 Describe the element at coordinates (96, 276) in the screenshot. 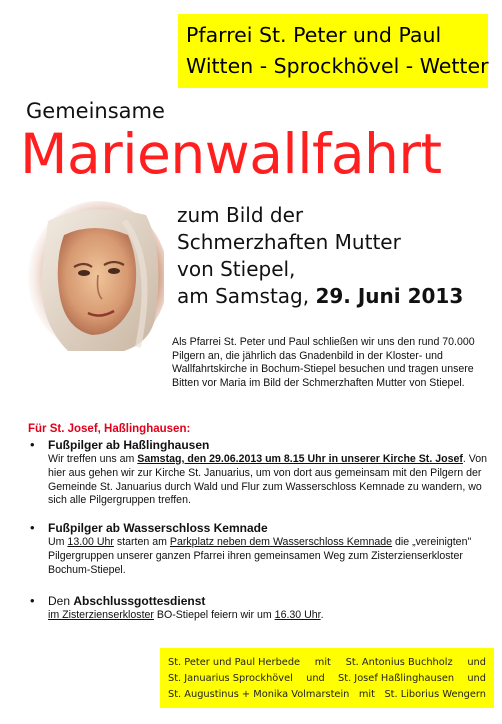

I see `madonna-painting-icon` at that location.